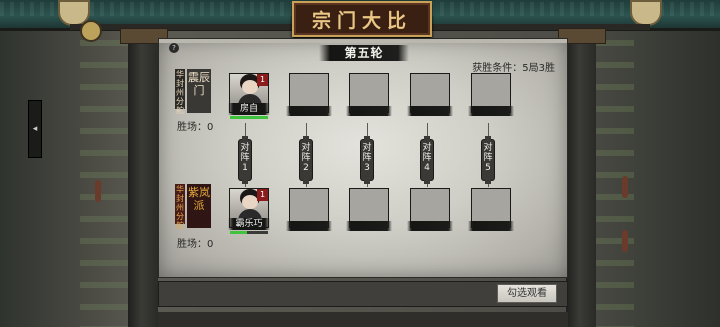  I want to click on team-2-region: 华封州分舵, so click(180, 207).